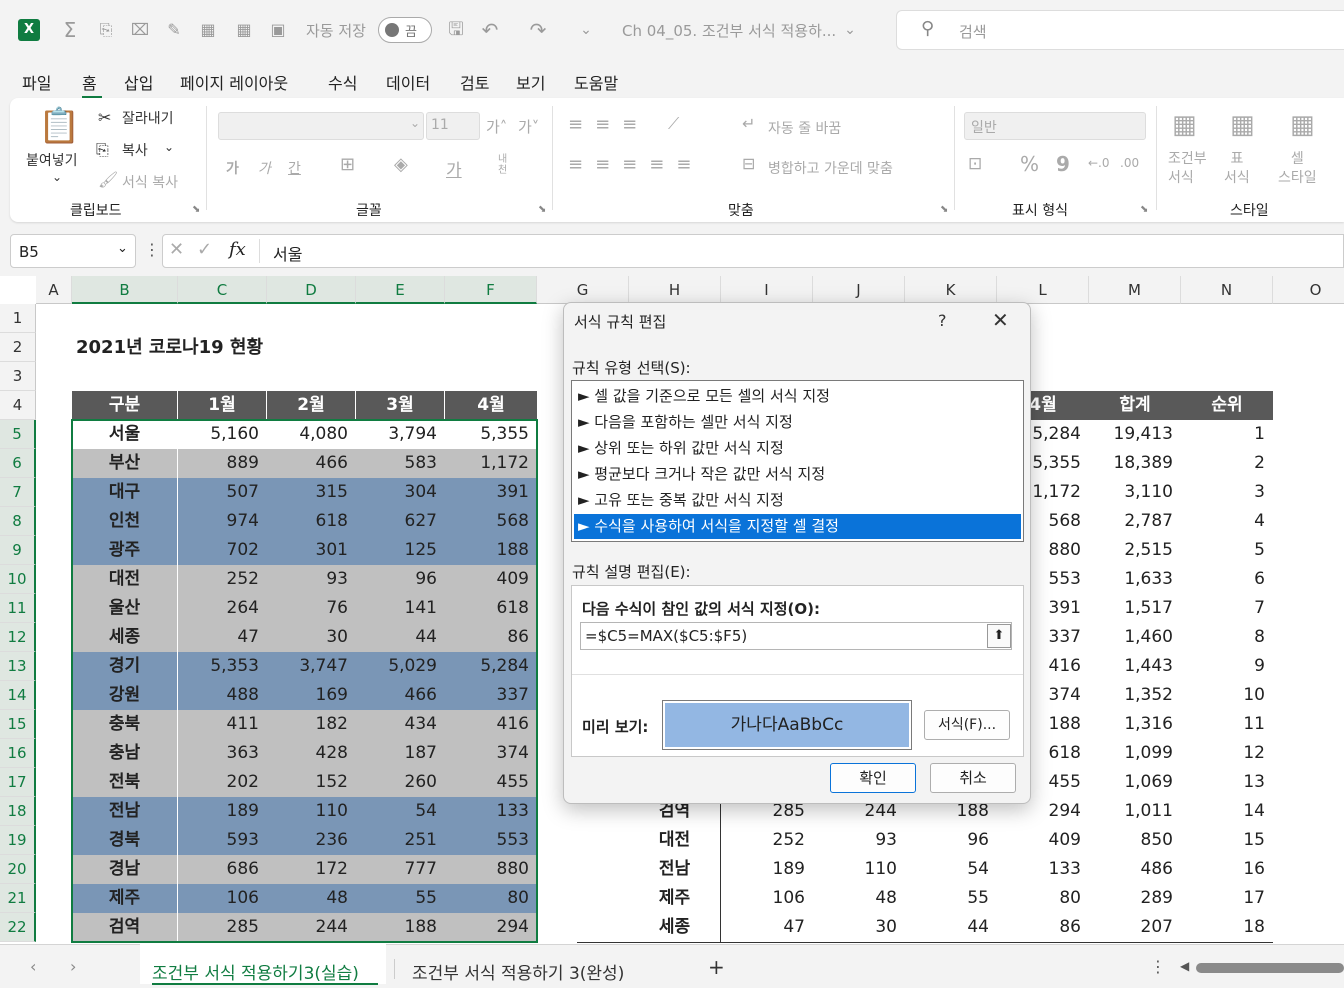 This screenshot has width=1344, height=988. What do you see at coordinates (125, 579) in the screenshot?
I see `region-cell: 대전` at bounding box center [125, 579].